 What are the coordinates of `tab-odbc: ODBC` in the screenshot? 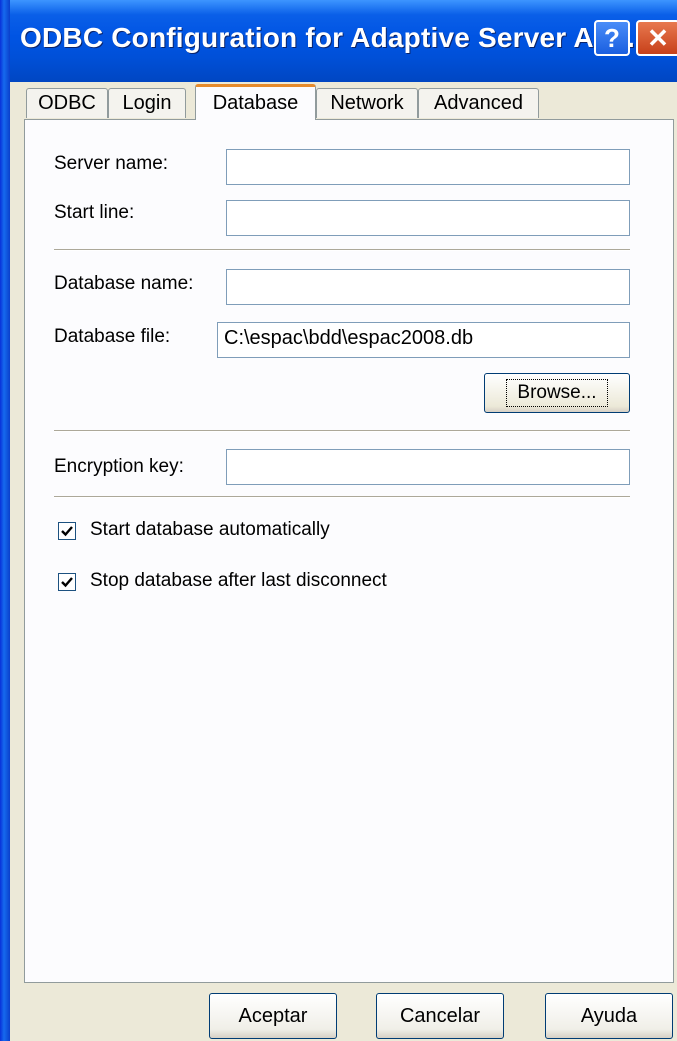 It's located at (67, 103).